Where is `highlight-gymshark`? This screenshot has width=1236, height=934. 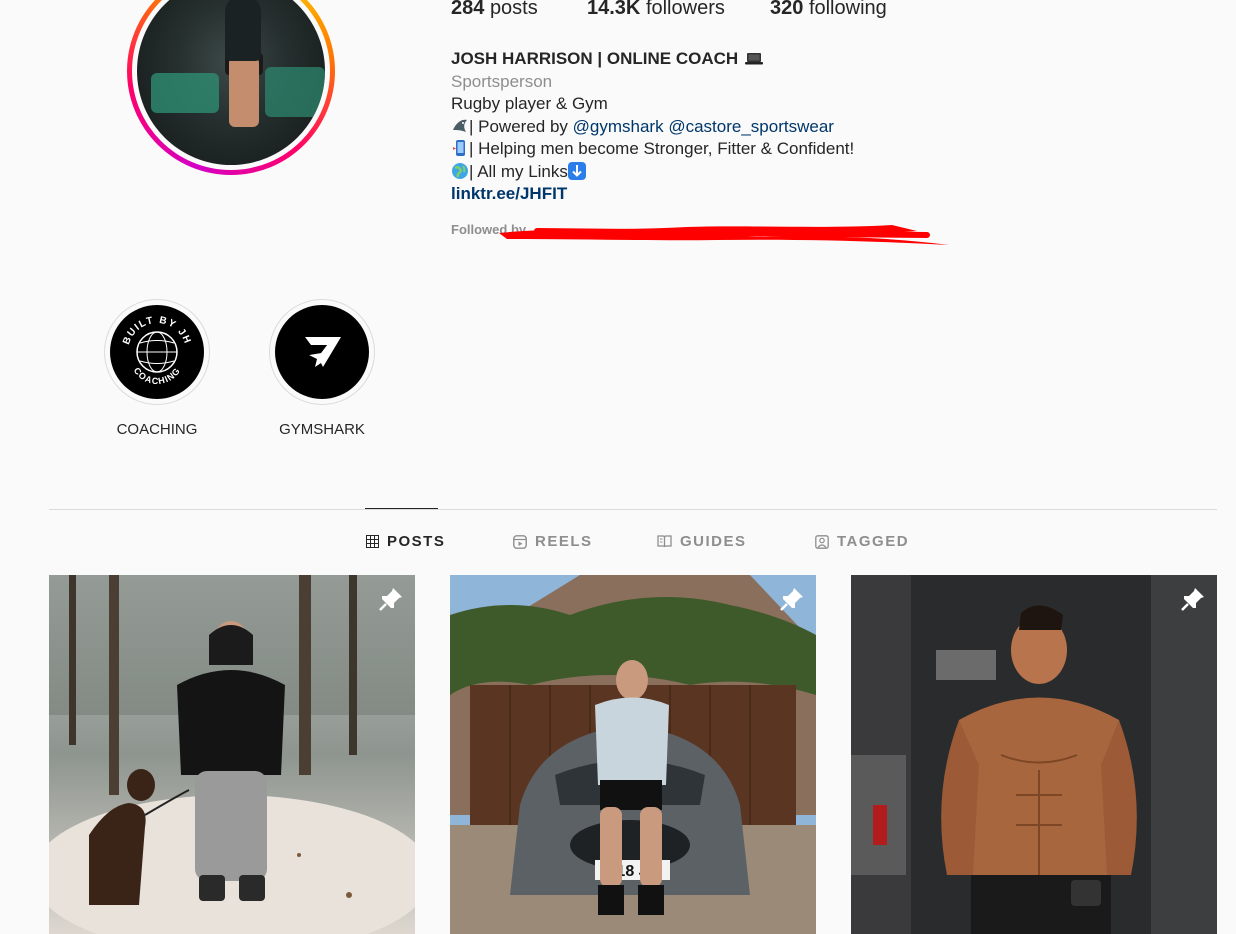 highlight-gymshark is located at coordinates (322, 352).